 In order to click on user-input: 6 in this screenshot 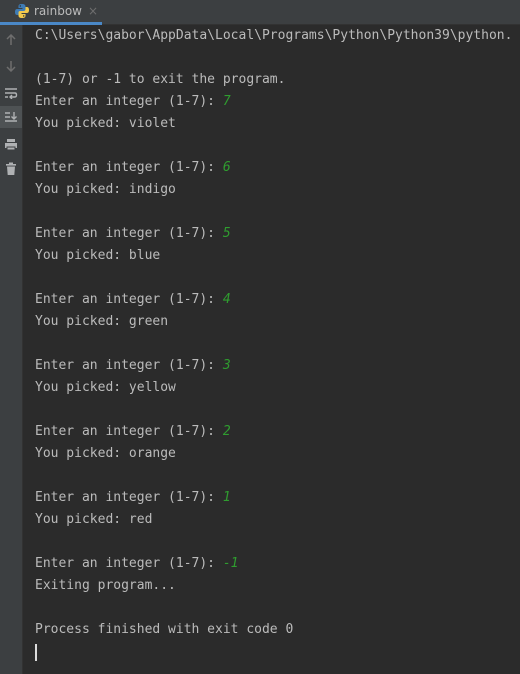, I will do `click(226, 167)`.